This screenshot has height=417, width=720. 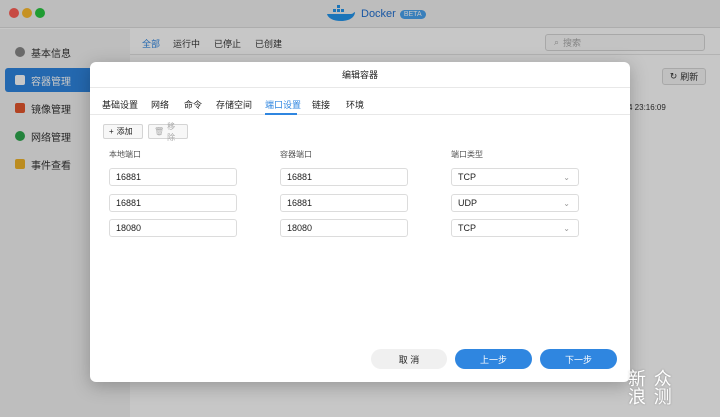 I want to click on local-port-field: 18080, so click(x=173, y=228).